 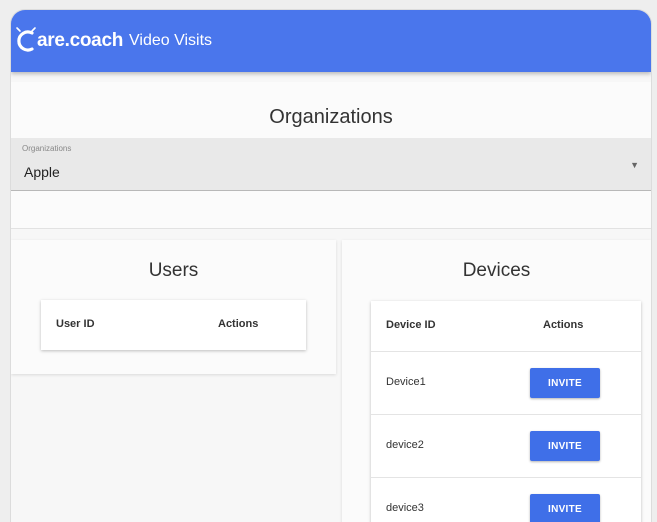 What do you see at coordinates (506, 326) in the screenshot?
I see `devices-table-header: Device ID Actions` at bounding box center [506, 326].